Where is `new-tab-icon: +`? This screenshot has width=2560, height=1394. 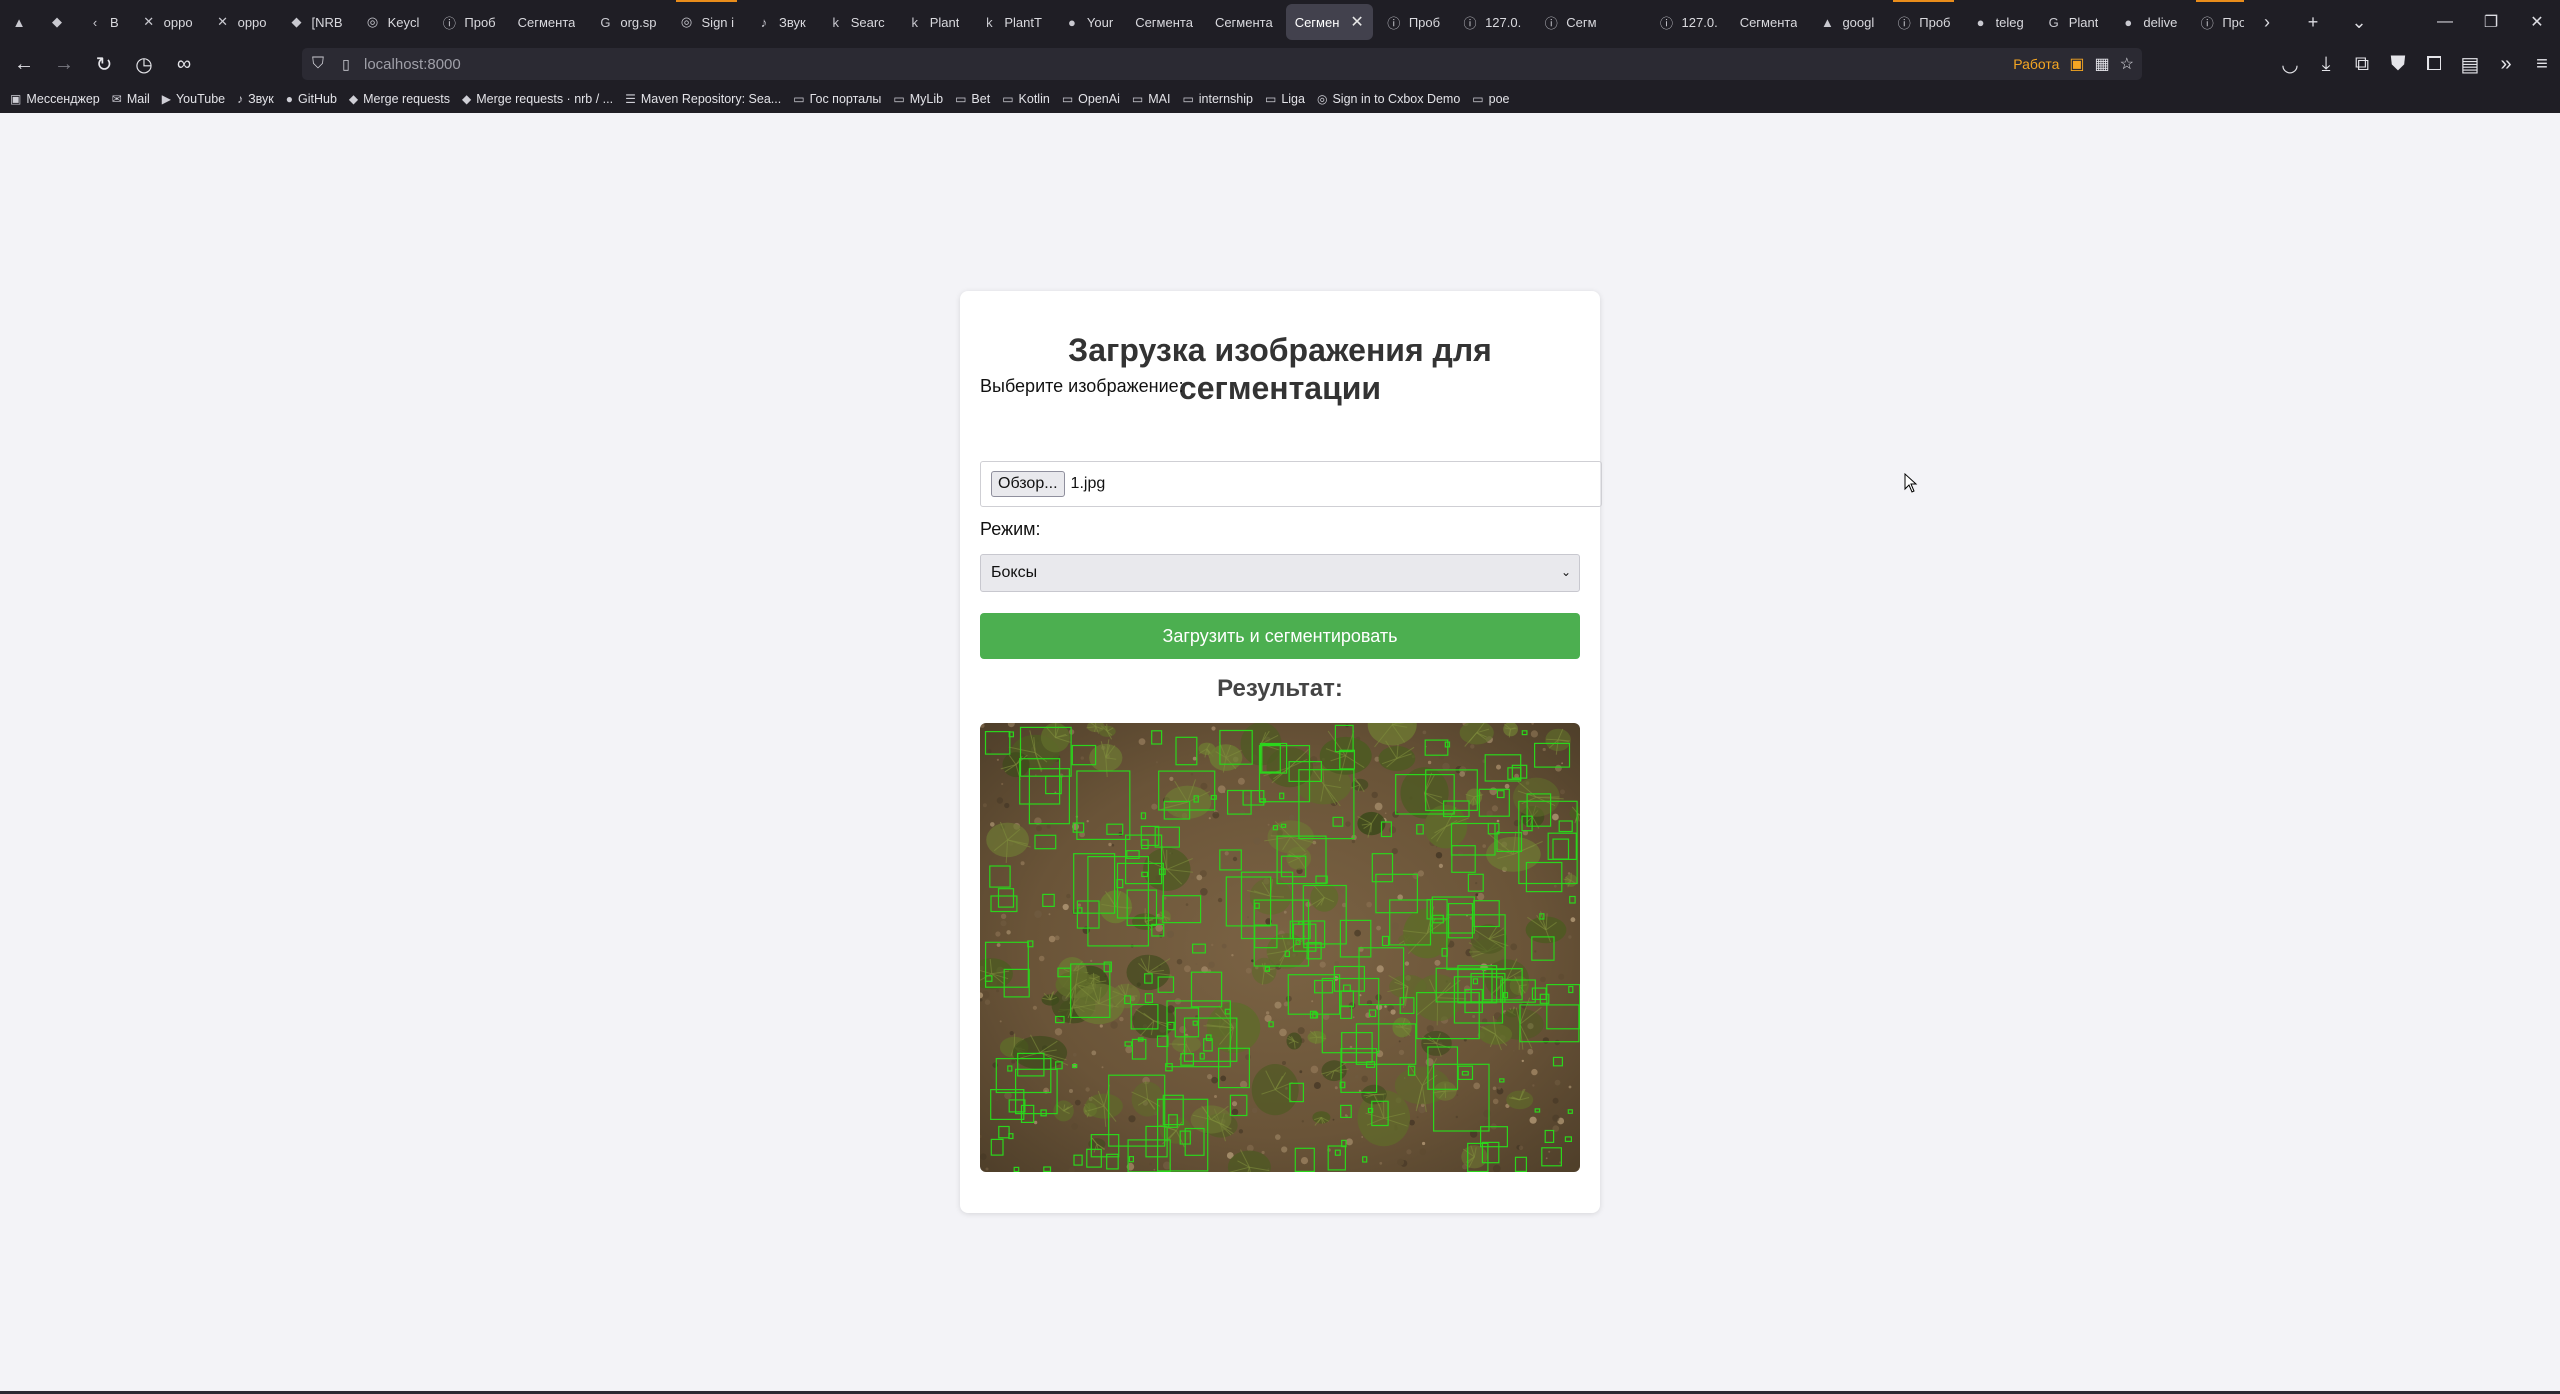 new-tab-icon: + is located at coordinates (2313, 22).